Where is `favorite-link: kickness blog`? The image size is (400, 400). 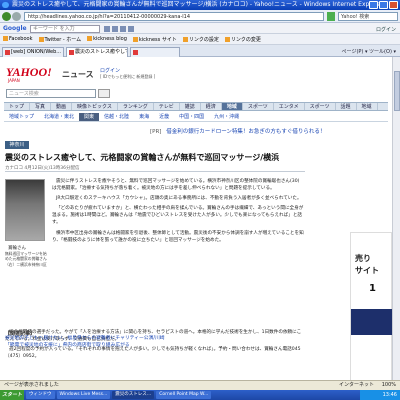
favorite-link: kickness blog is located at coordinates (107, 39).